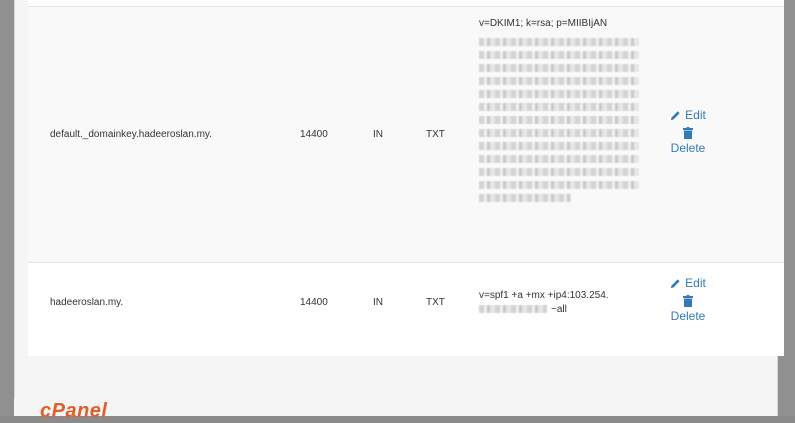 This screenshot has height=423, width=795. I want to click on cpanel-logo: cPanel, so click(73, 411).